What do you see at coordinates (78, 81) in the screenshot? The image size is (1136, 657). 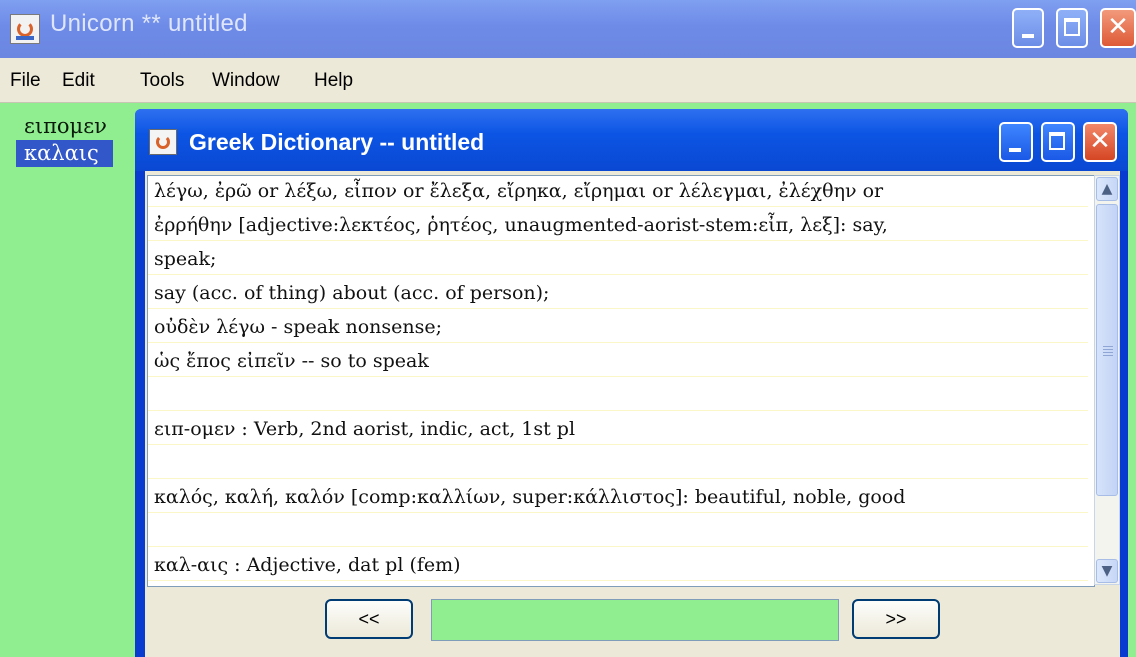 I see `menu-edit: Edit` at bounding box center [78, 81].